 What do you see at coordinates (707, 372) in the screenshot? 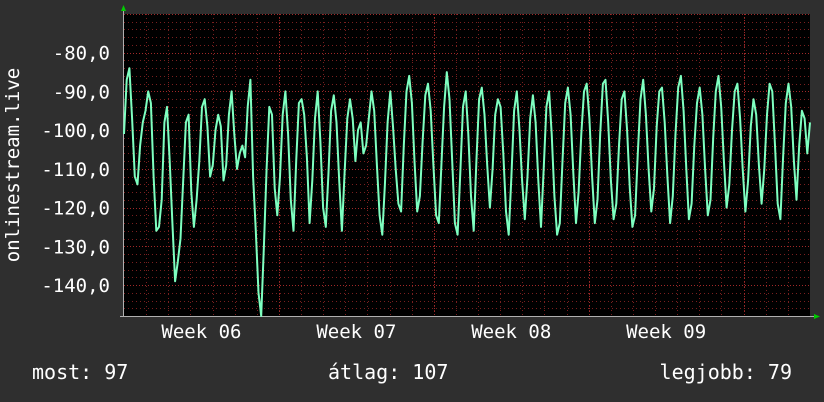
I see `stat-best-label: legjobb:` at bounding box center [707, 372].